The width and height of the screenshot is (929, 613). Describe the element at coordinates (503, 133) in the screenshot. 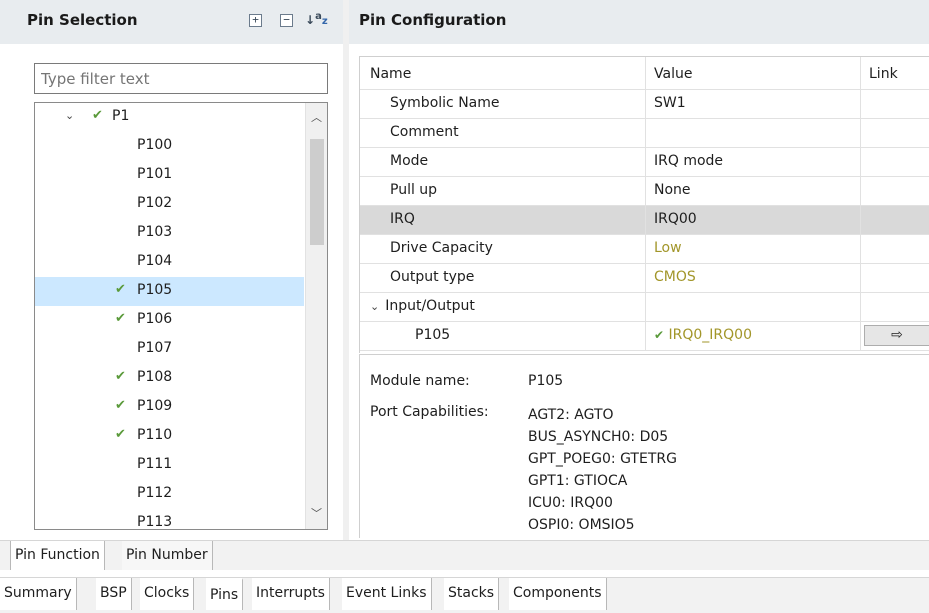

I see `row-name: Comment` at that location.